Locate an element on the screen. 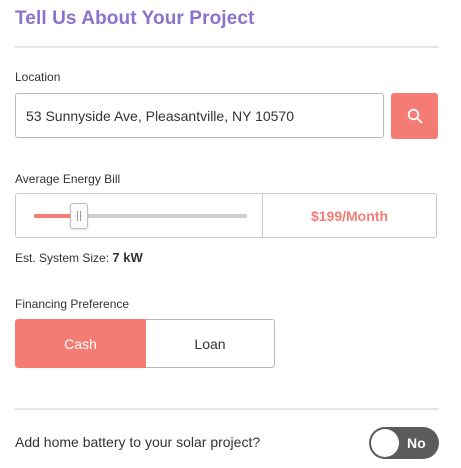  energy-bill-control: $199/Month is located at coordinates (226, 215).